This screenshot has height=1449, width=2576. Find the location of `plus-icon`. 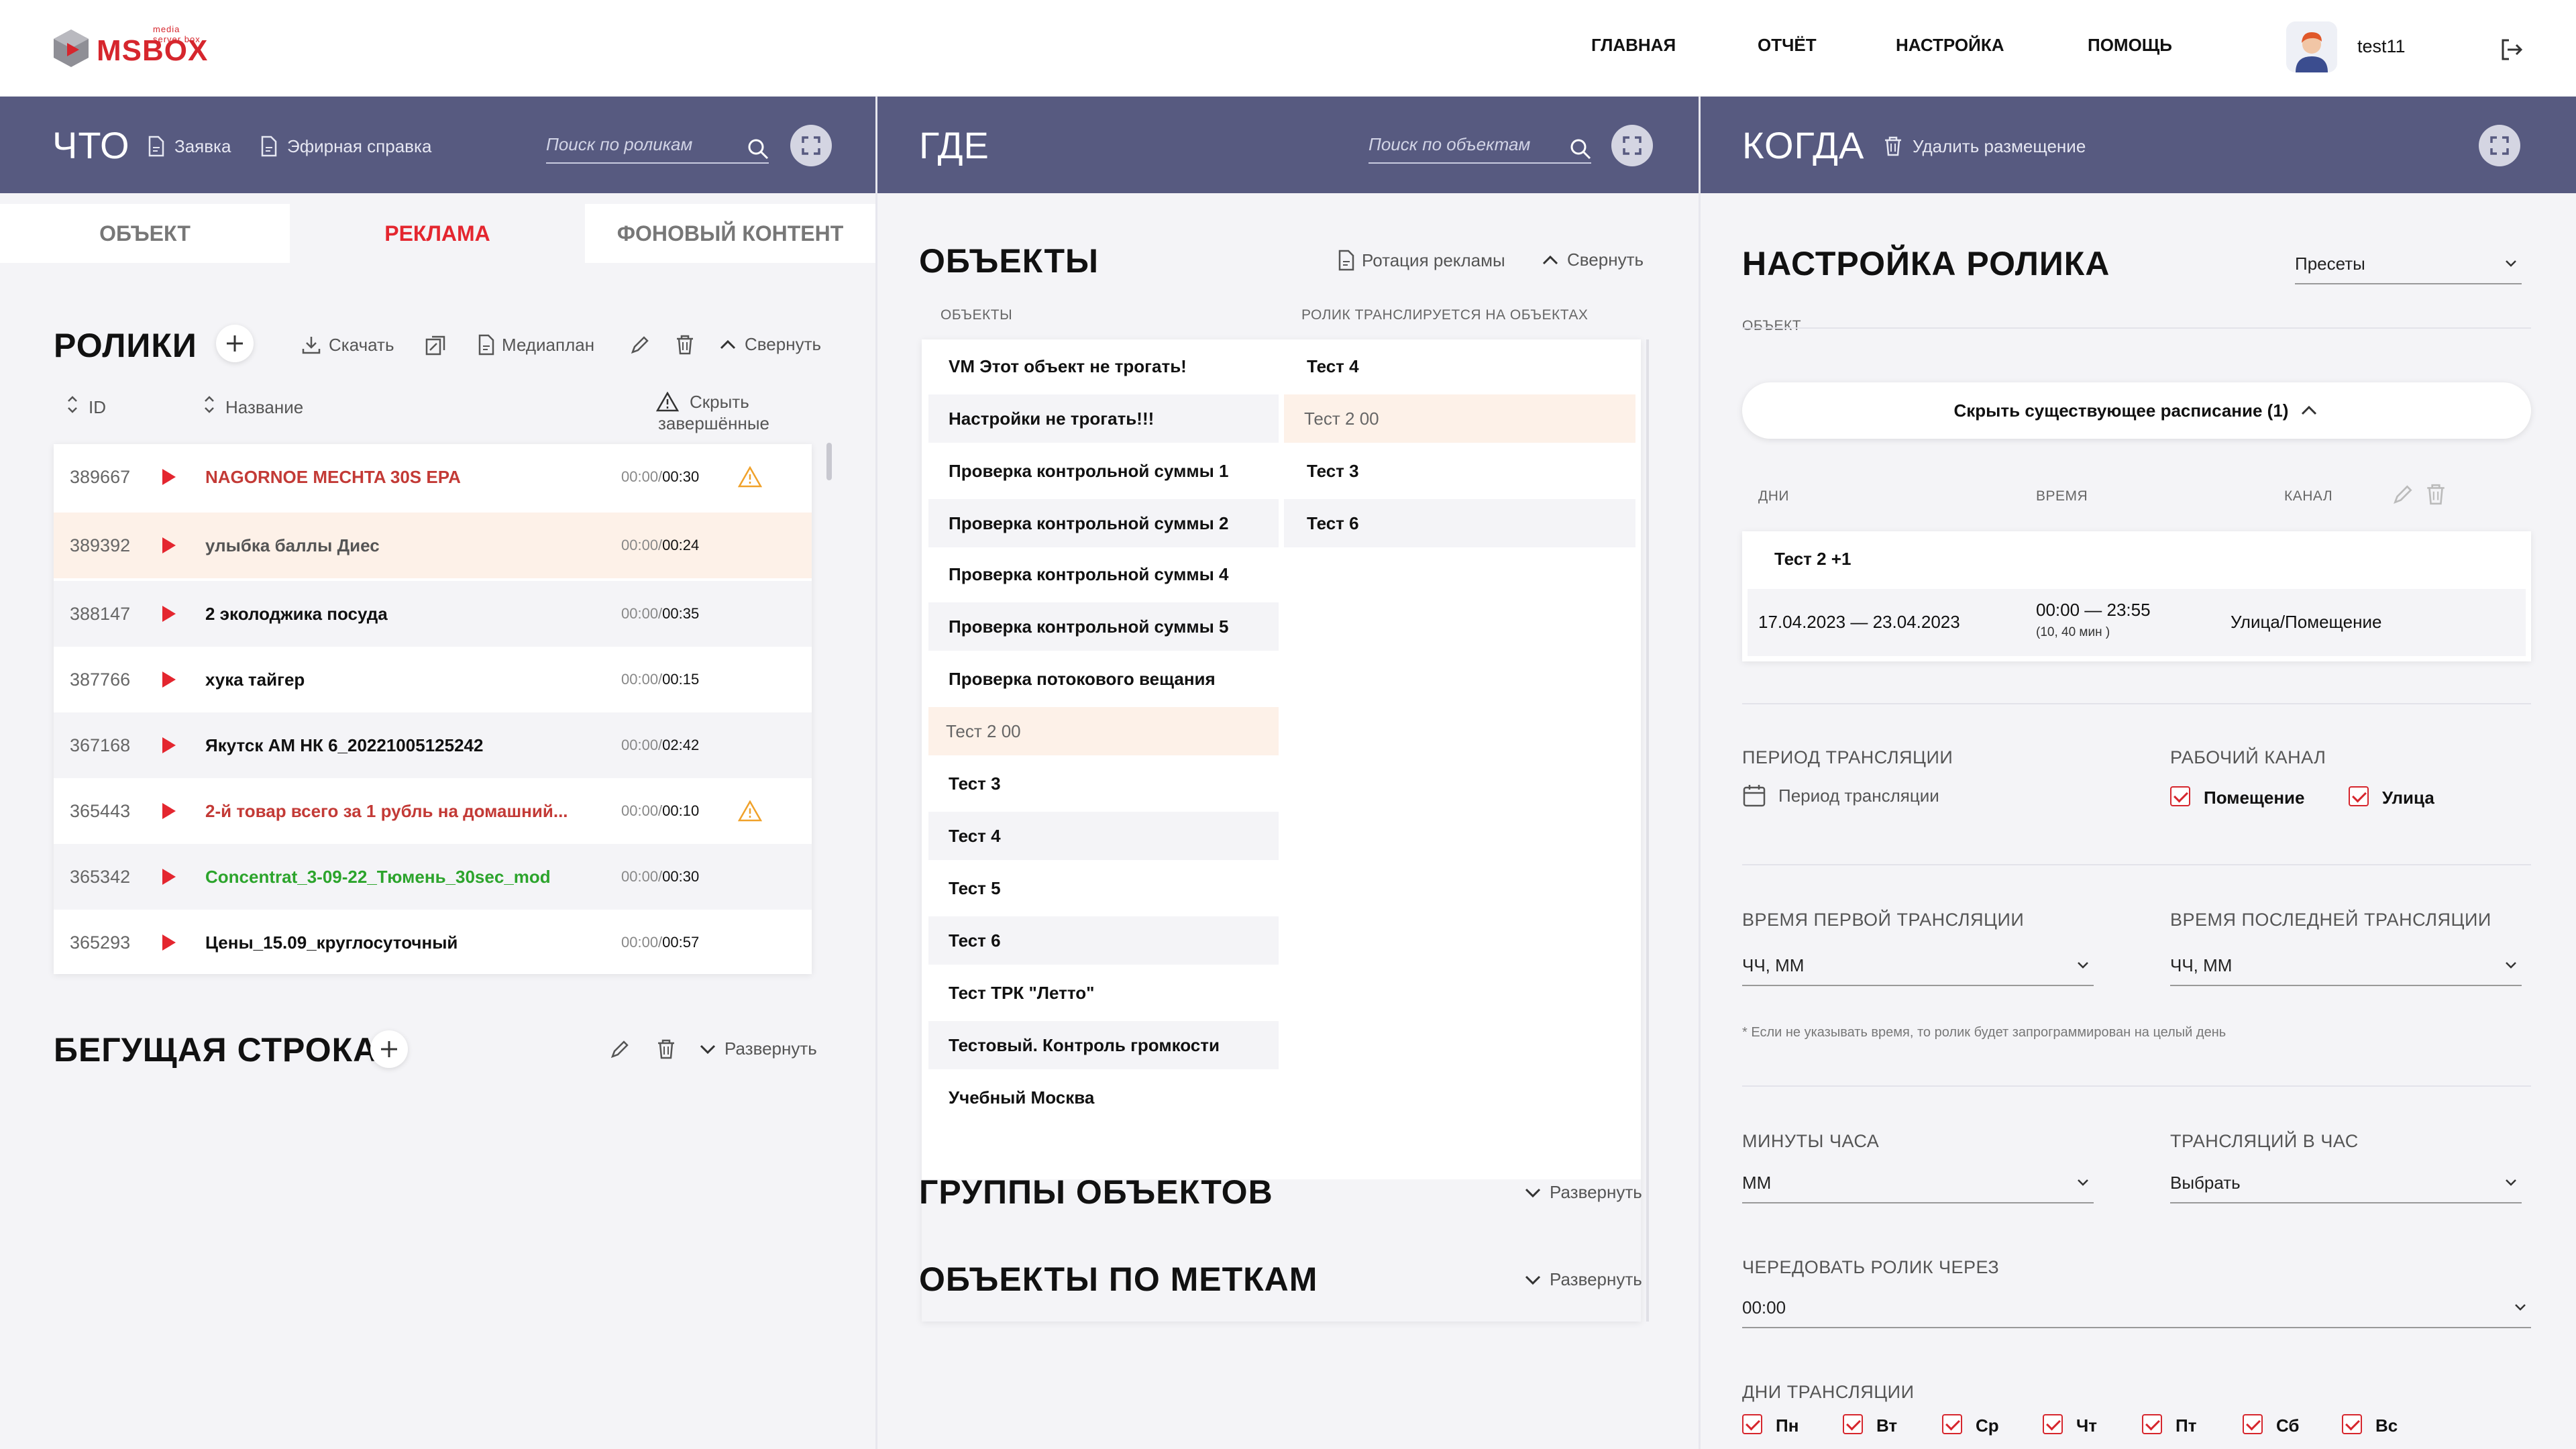

plus-icon is located at coordinates (235, 343).